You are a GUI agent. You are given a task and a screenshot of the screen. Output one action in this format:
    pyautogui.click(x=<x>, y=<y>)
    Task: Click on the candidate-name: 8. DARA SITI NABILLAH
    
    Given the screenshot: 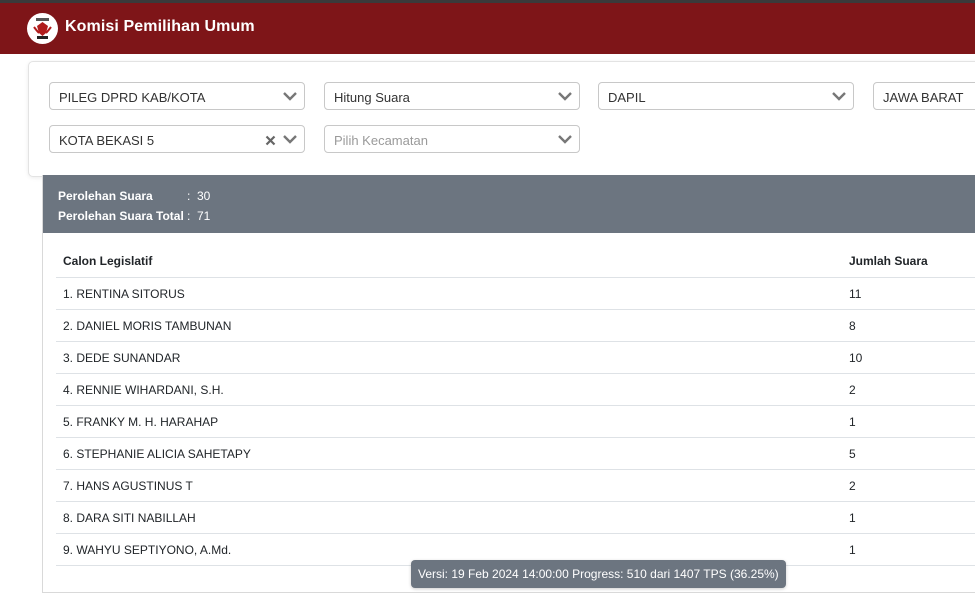 What is the action you would take?
    pyautogui.click(x=449, y=517)
    